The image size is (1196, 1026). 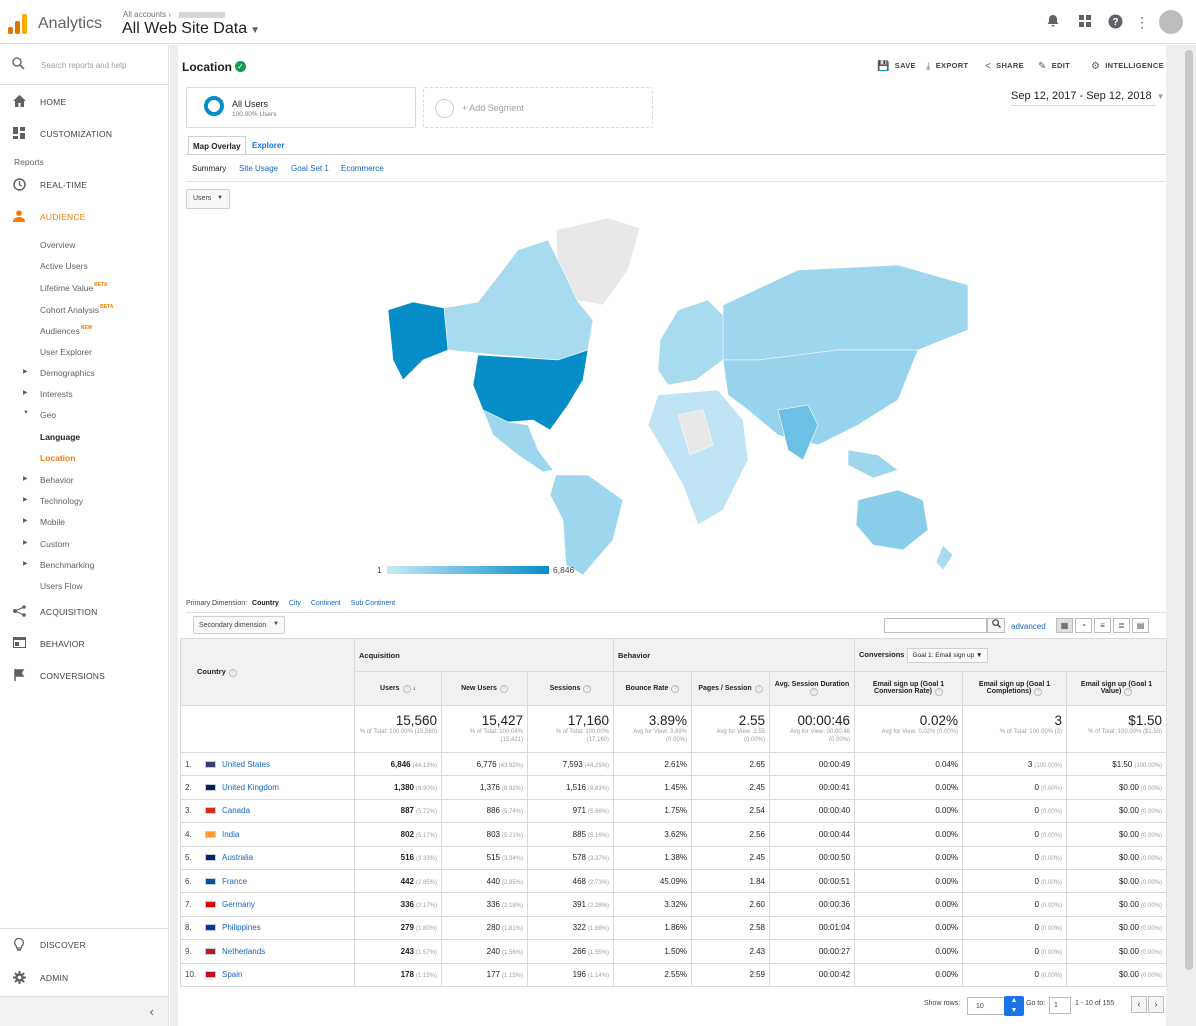 I want to click on segment-all-users: All Users 100.00% Users, so click(x=301, y=107).